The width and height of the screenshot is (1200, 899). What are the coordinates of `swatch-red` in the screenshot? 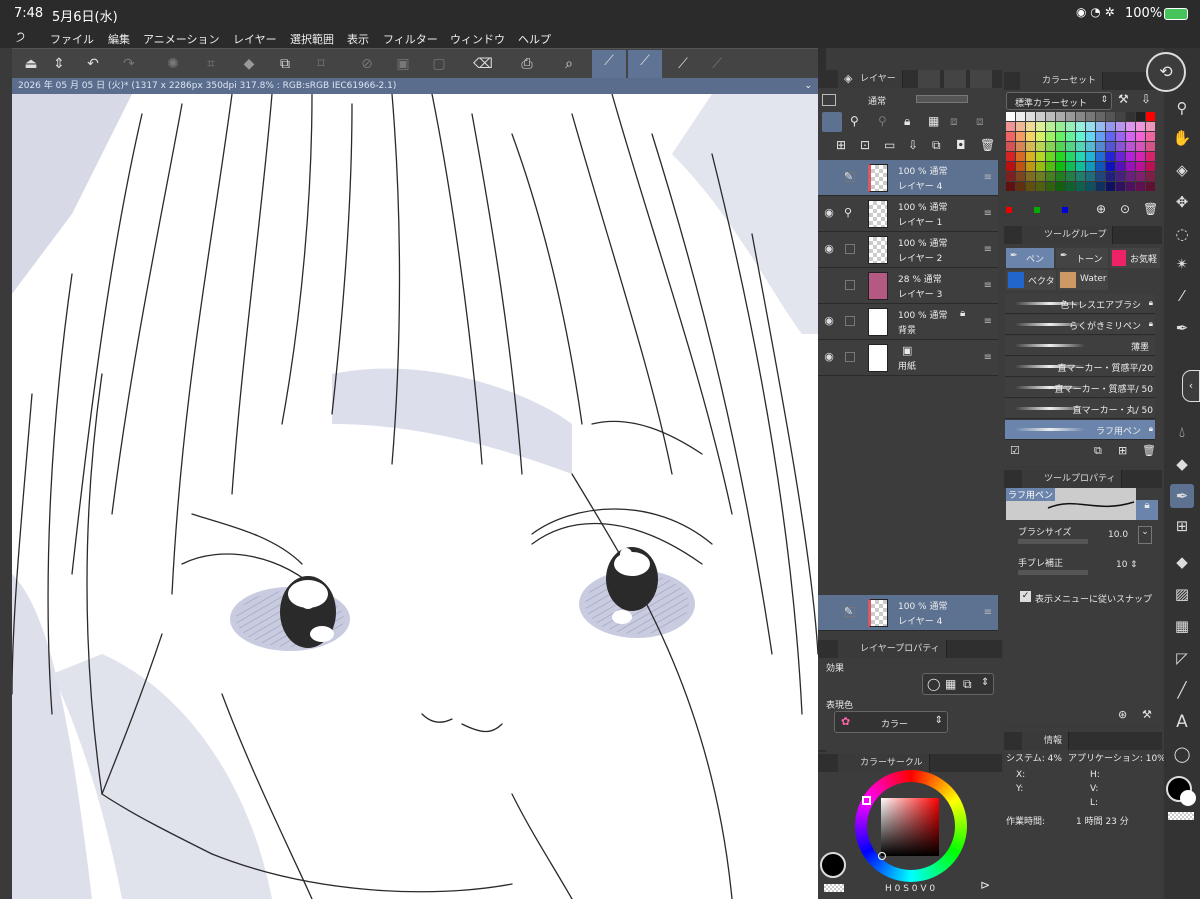 It's located at (1009, 210).